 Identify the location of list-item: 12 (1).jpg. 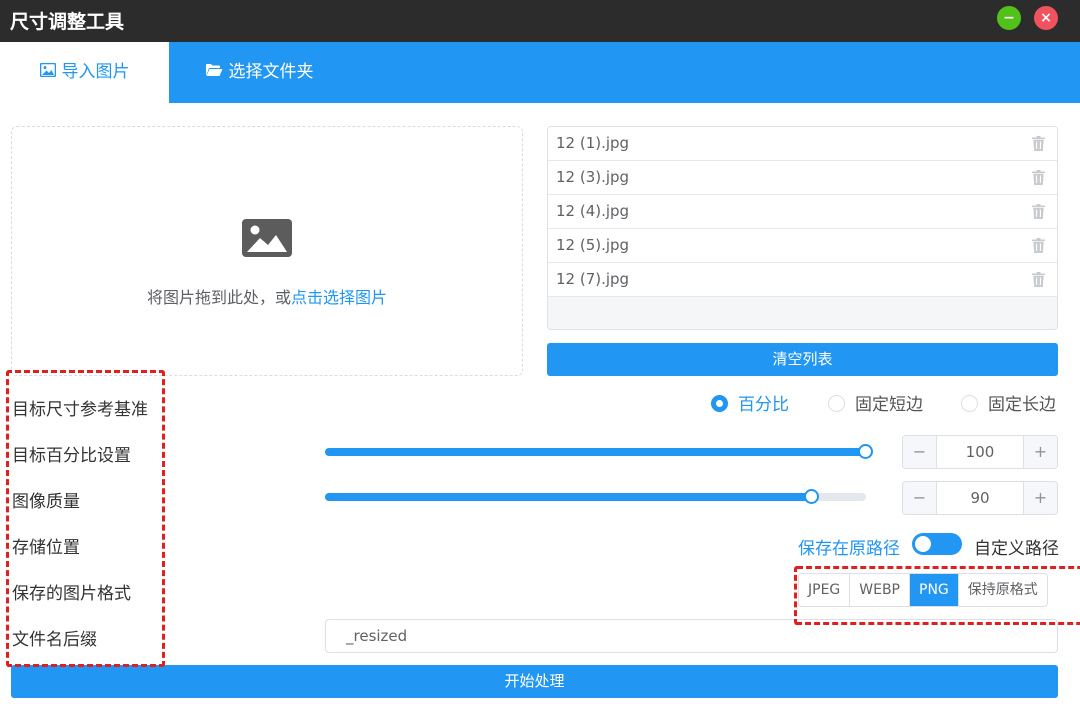
(802, 144).